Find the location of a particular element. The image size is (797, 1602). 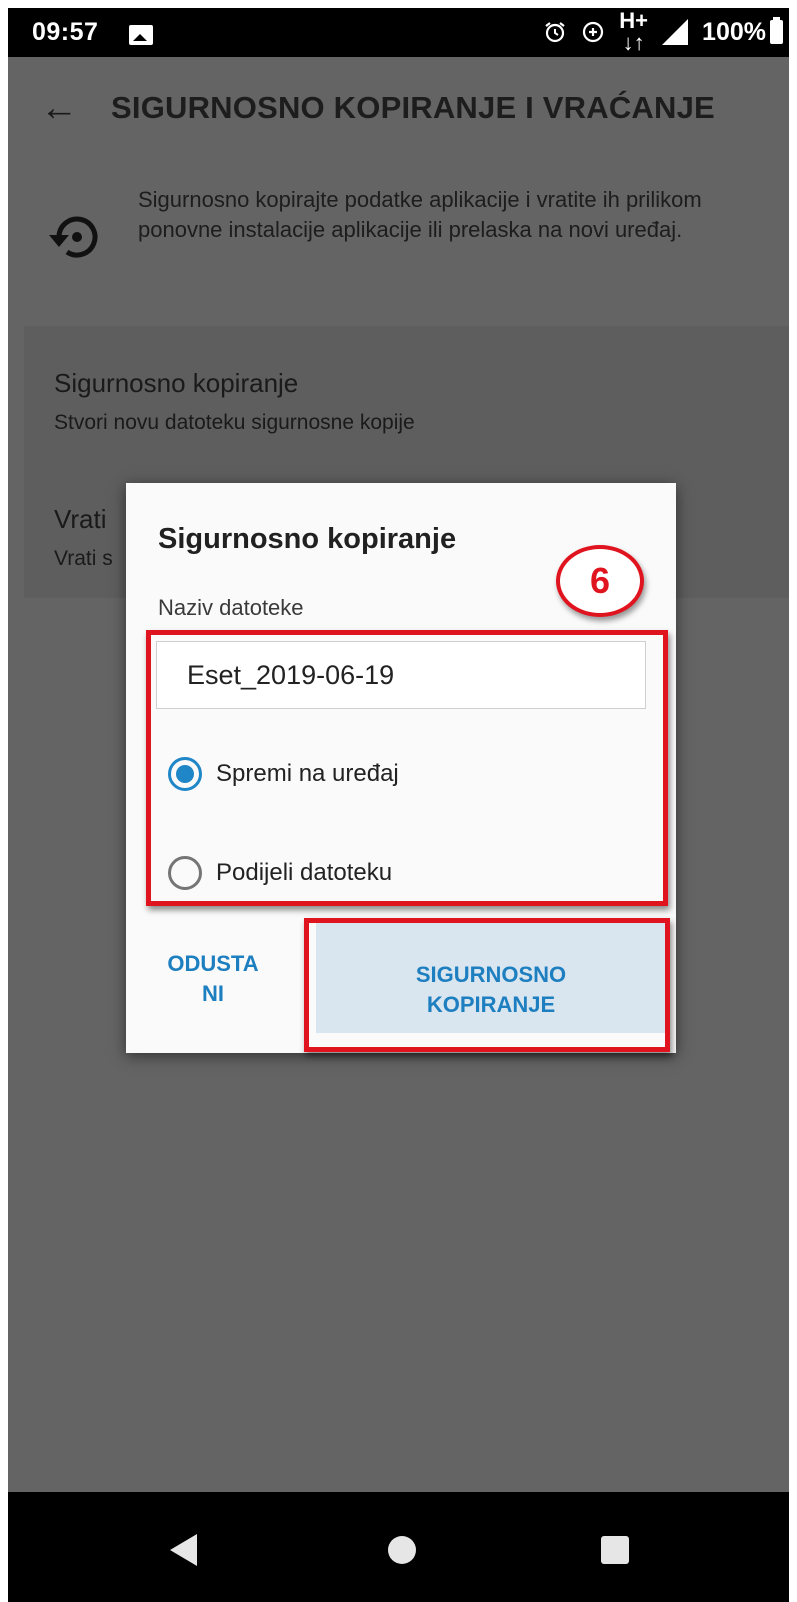

step-number-badge: 6 is located at coordinates (600, 581).